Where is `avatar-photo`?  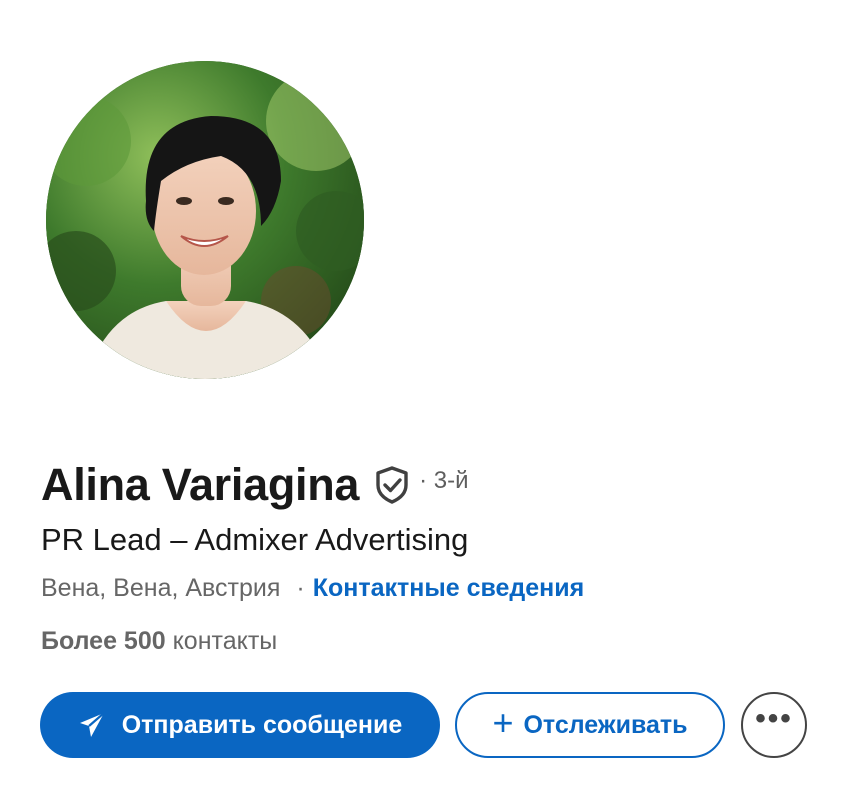 avatar-photo is located at coordinates (205, 220).